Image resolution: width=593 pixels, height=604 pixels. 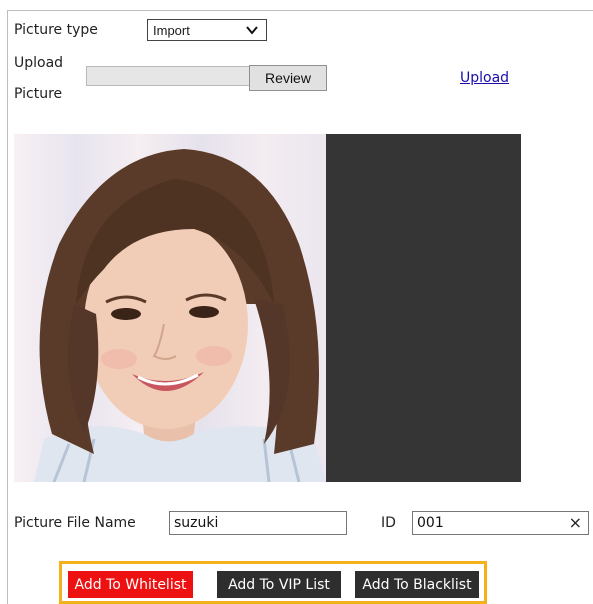 What do you see at coordinates (196, 523) in the screenshot?
I see `file-name-value: suzuki` at bounding box center [196, 523].